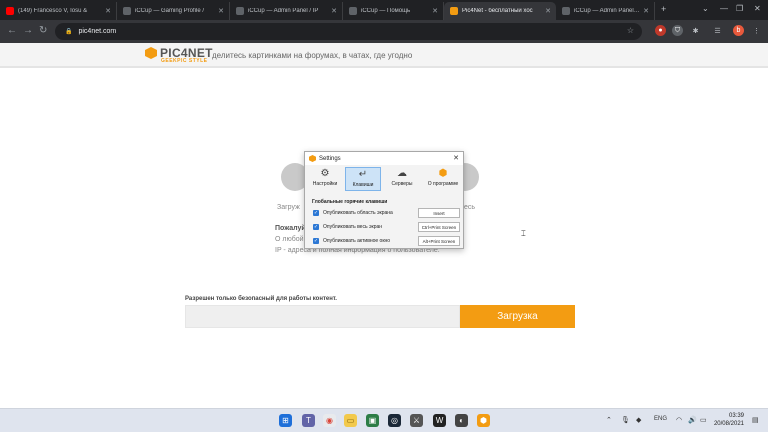  I want to click on hotkey-row: ✓ Опубликовать область экрана Insert, so click(387, 213).